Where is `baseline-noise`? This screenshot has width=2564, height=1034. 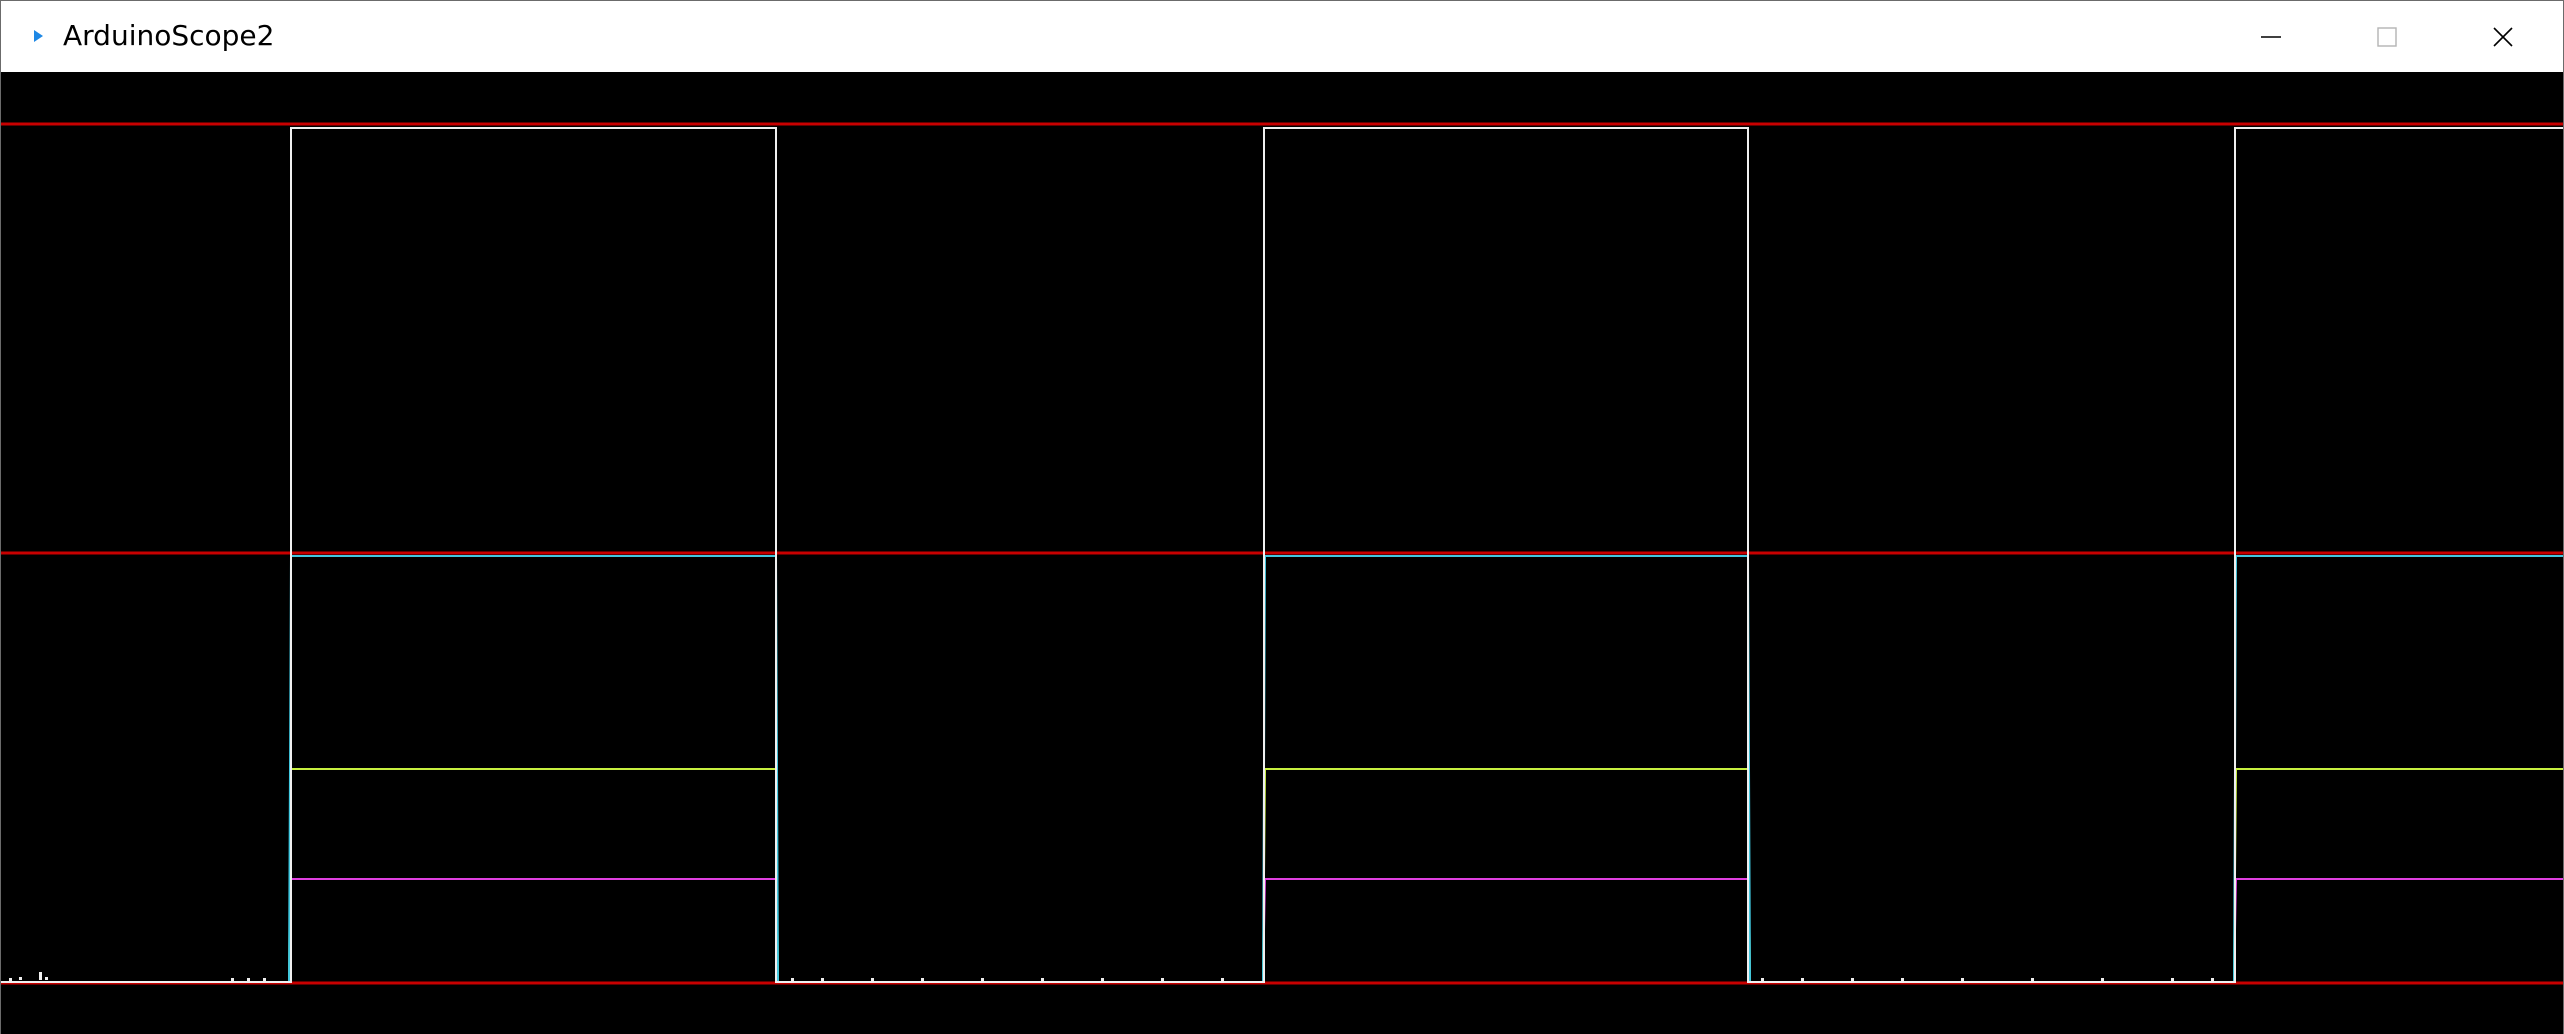 baseline-noise is located at coordinates (1111, 976).